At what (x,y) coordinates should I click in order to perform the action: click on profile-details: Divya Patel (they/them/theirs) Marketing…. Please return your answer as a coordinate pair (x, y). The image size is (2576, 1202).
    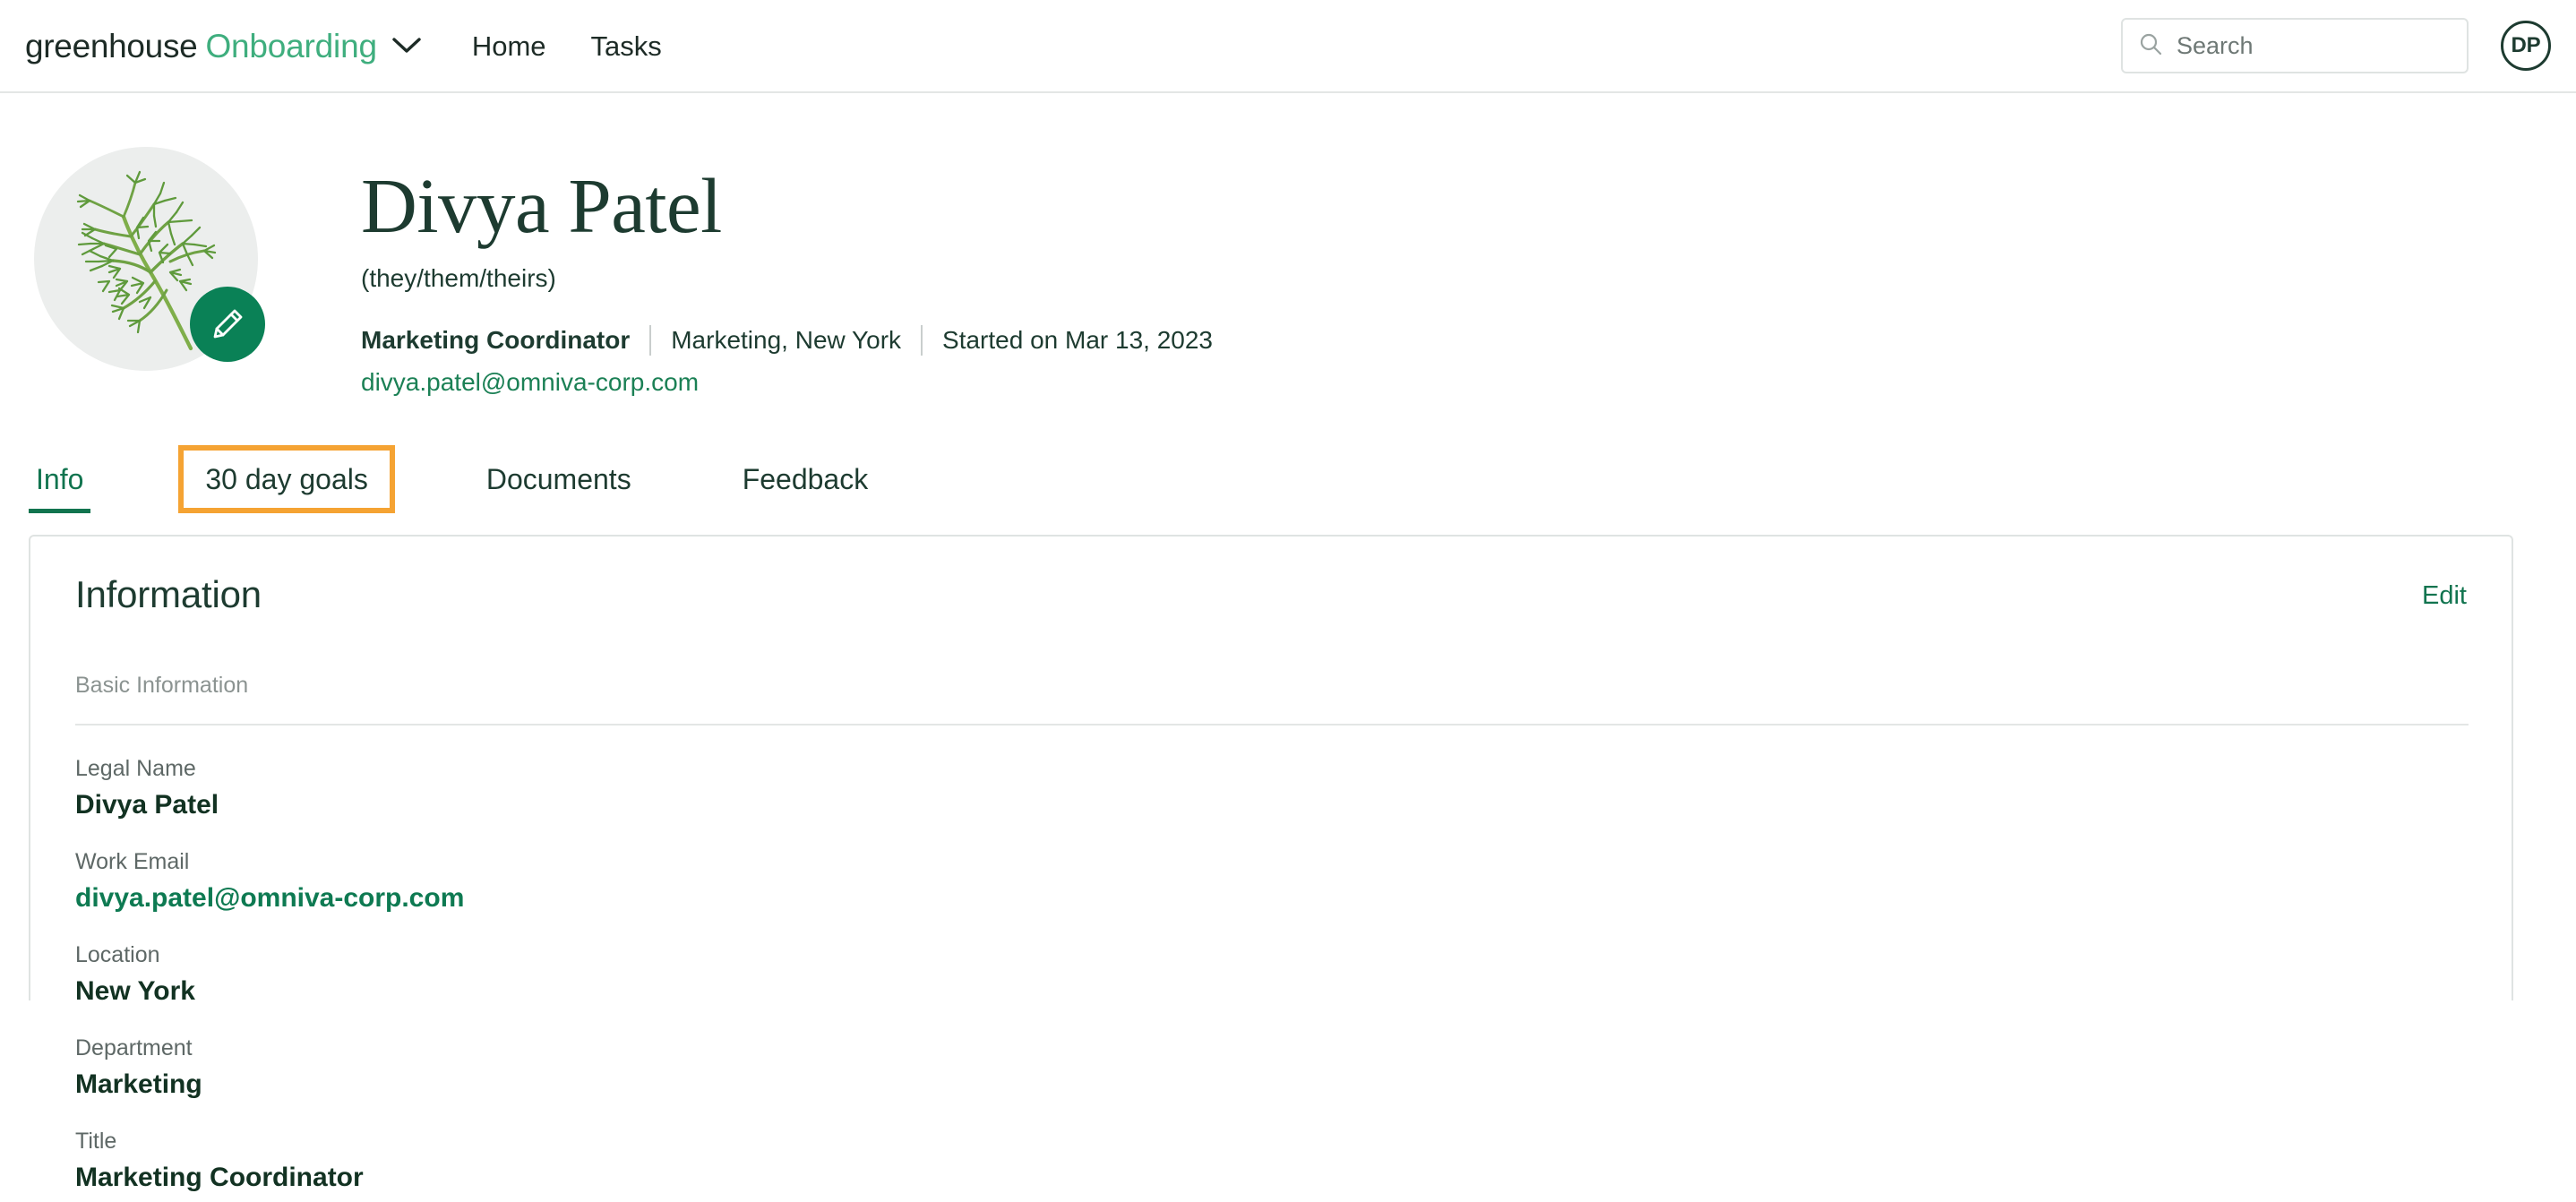
    Looking at the image, I should click on (787, 271).